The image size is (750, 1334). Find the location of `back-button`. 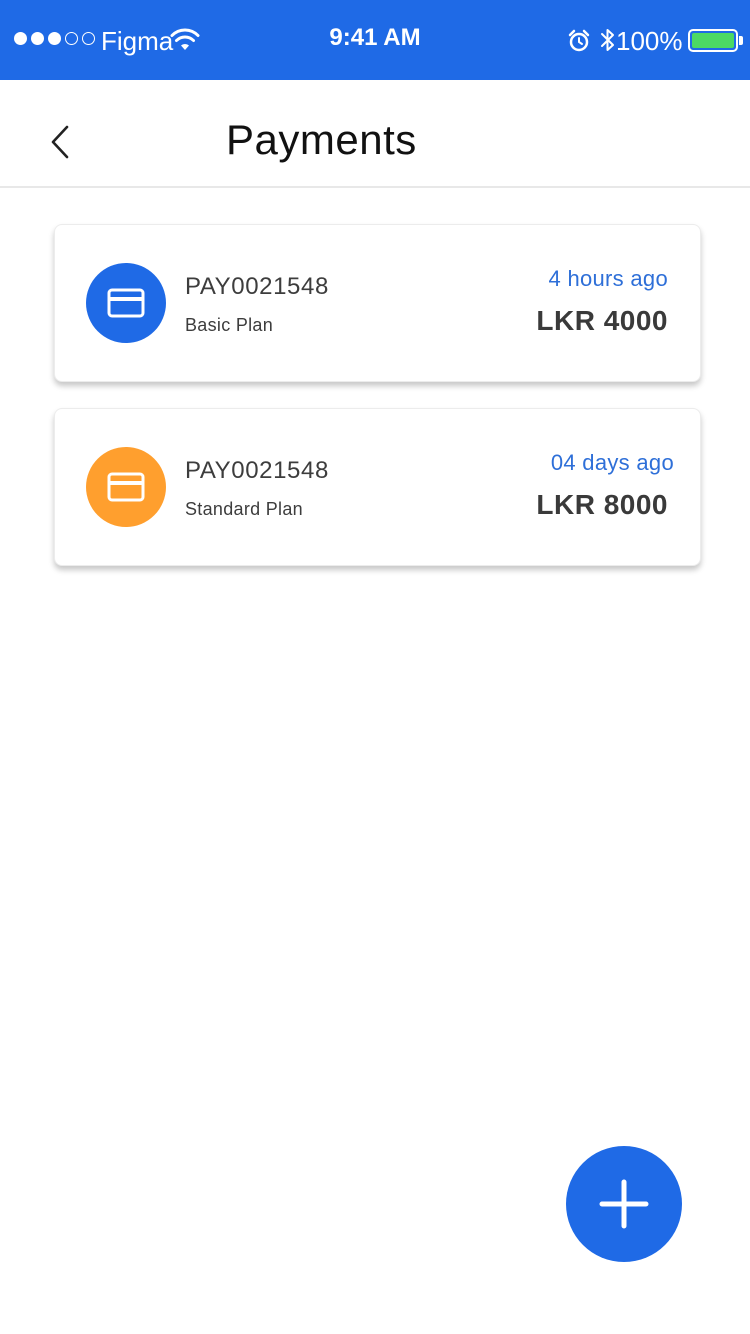

back-button is located at coordinates (60, 142).